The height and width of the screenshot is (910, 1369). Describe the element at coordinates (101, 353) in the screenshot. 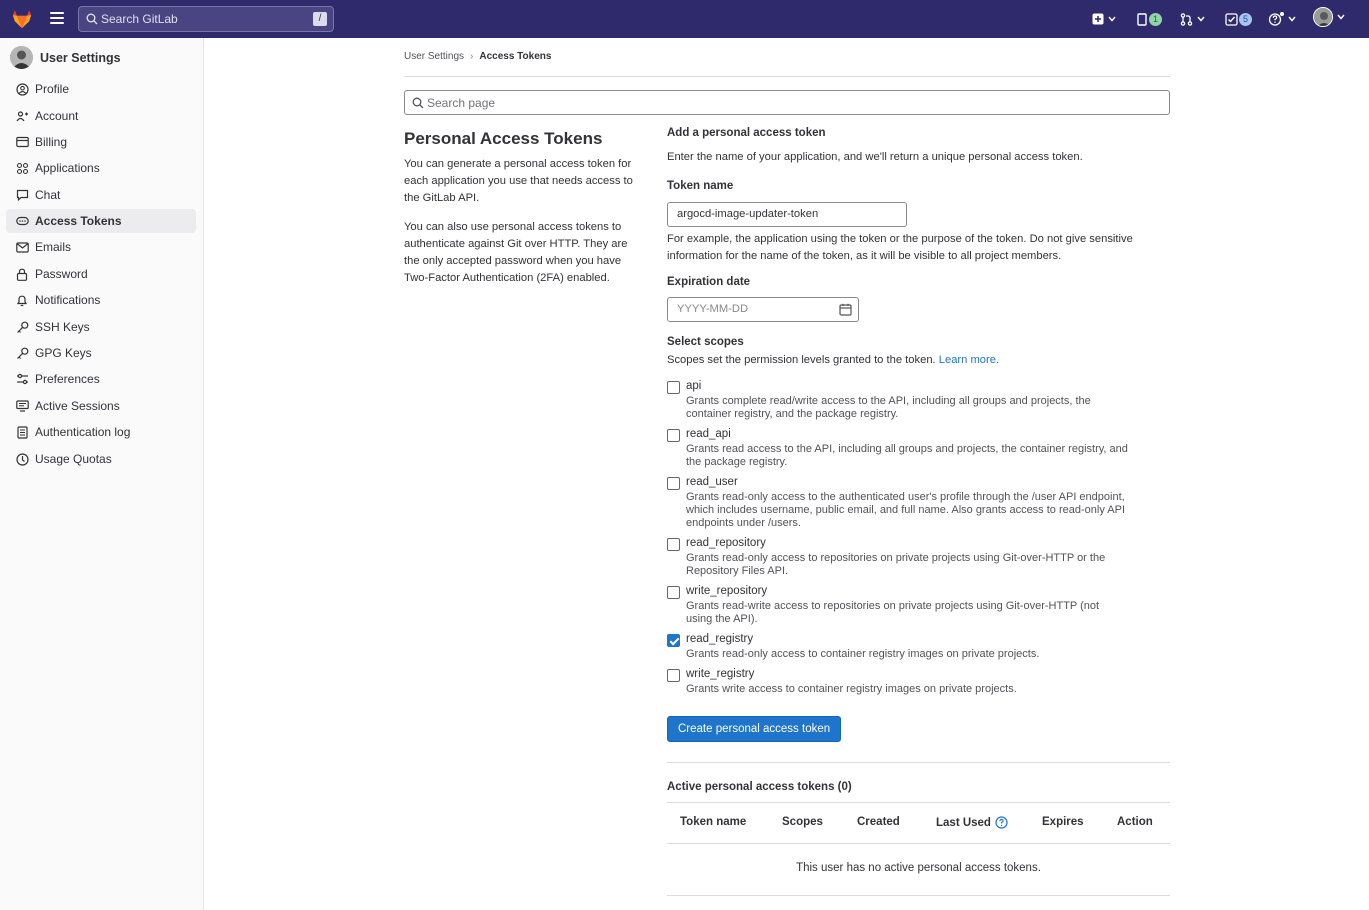

I see `sidebar-item-gpg-keys: GPG Keys` at that location.